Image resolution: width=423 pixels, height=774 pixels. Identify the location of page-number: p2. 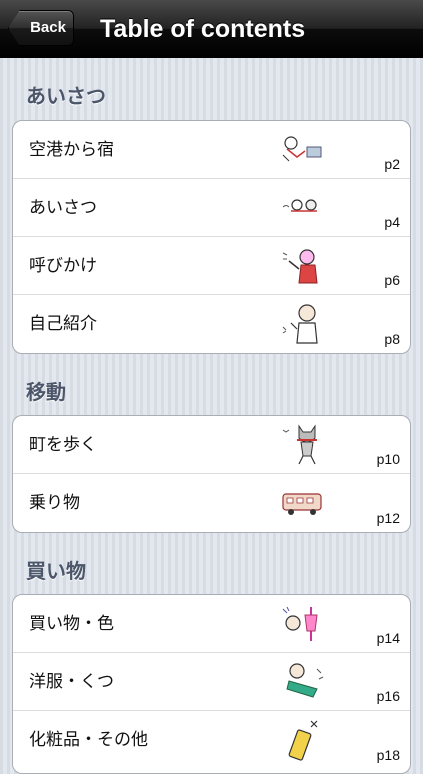
(392, 164).